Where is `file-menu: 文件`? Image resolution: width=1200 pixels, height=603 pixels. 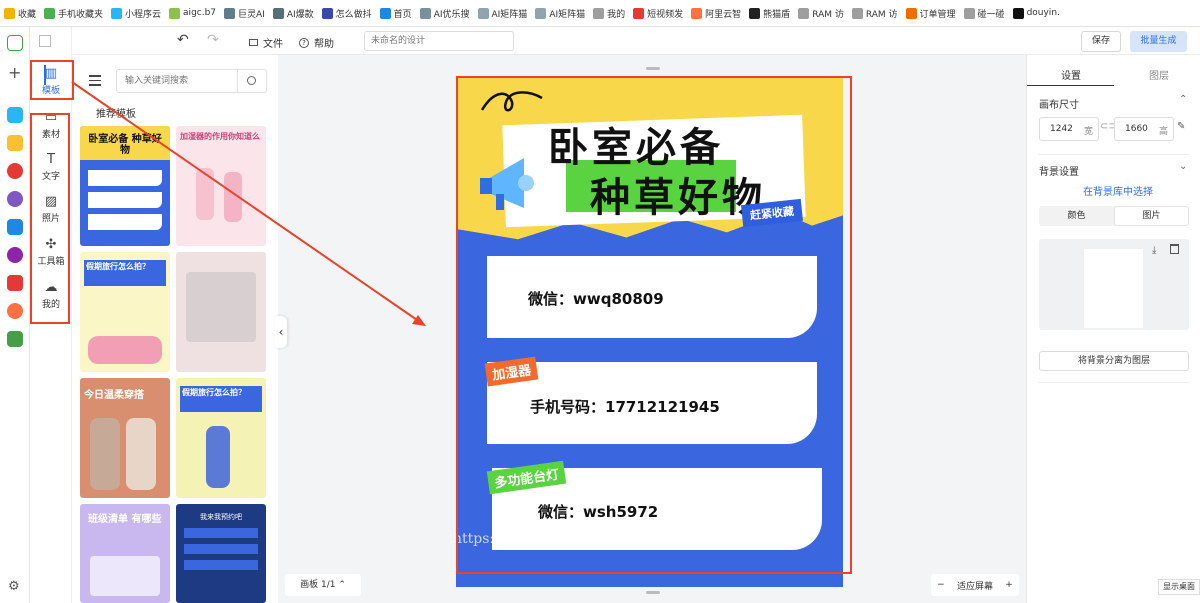
file-menu: 文件 is located at coordinates (266, 42).